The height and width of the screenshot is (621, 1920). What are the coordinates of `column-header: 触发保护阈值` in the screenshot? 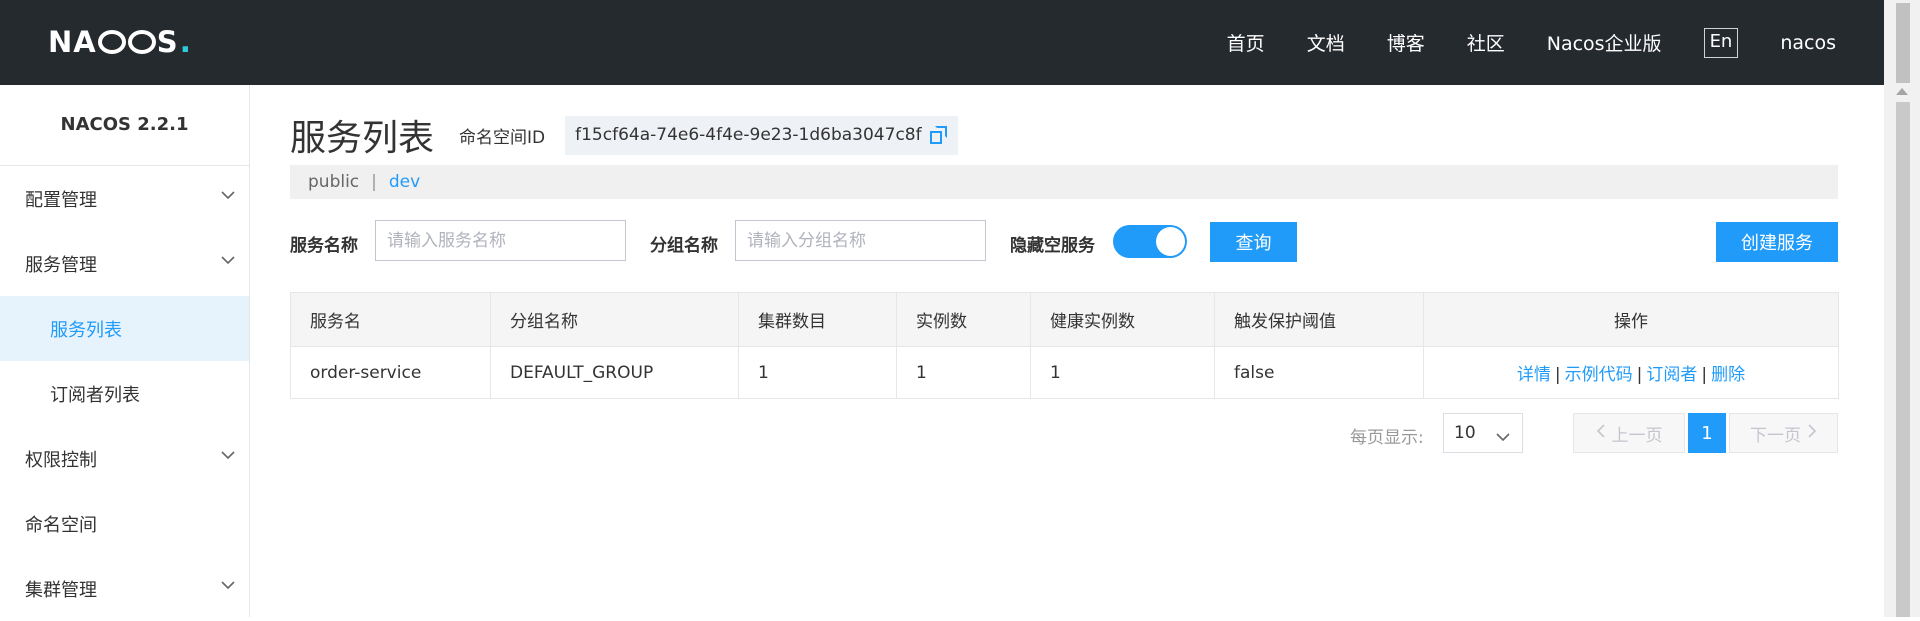 It's located at (1319, 319).